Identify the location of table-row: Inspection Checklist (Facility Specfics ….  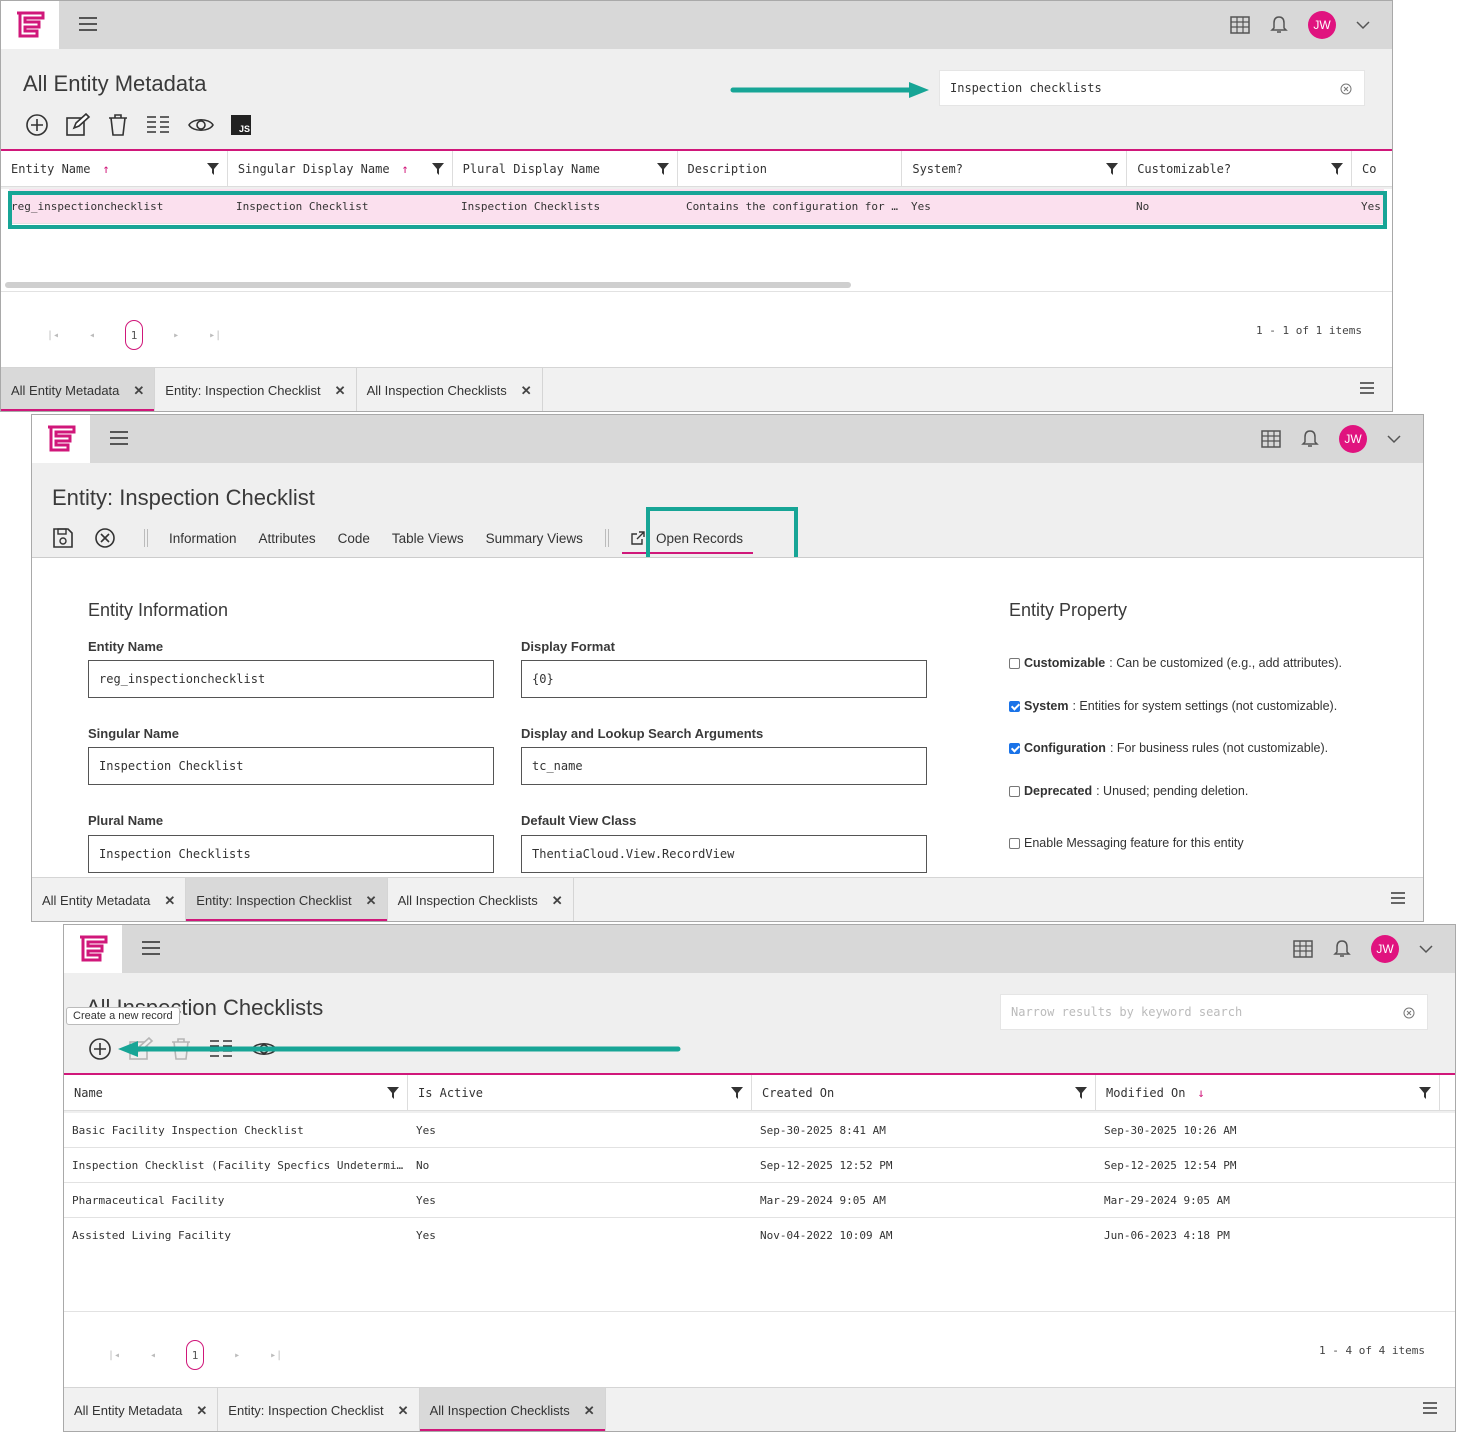
(759, 1165).